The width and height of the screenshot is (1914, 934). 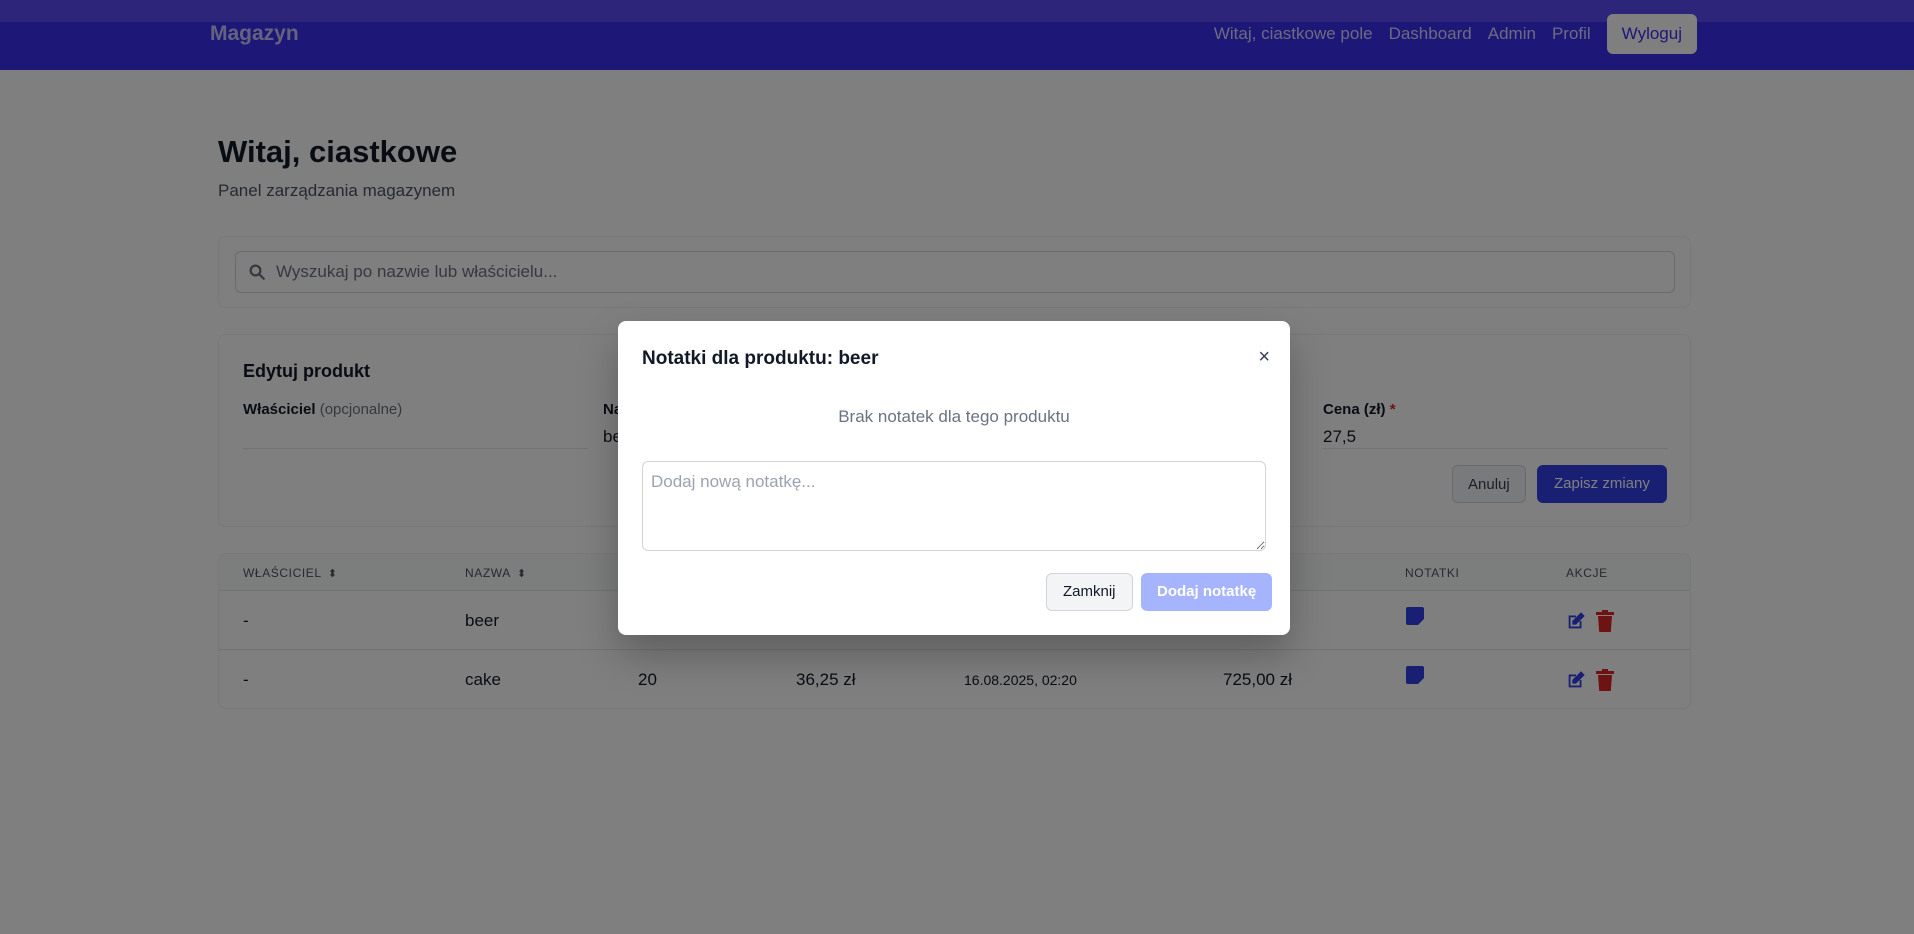 I want to click on add-note-button: Dodaj notatkę, so click(x=1207, y=592).